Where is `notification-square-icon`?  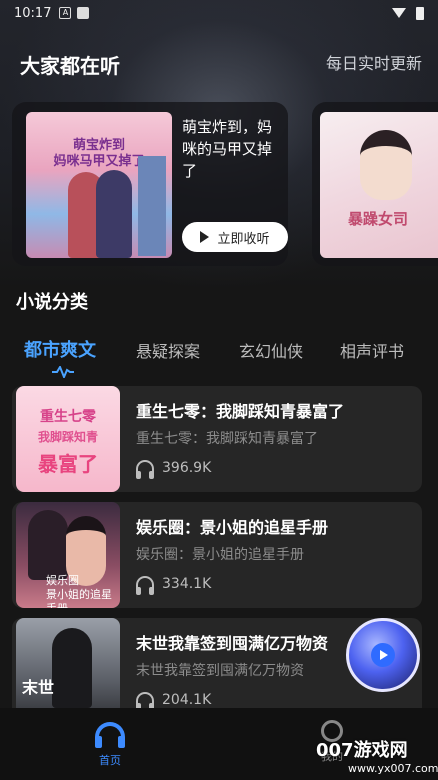 notification-square-icon is located at coordinates (83, 13).